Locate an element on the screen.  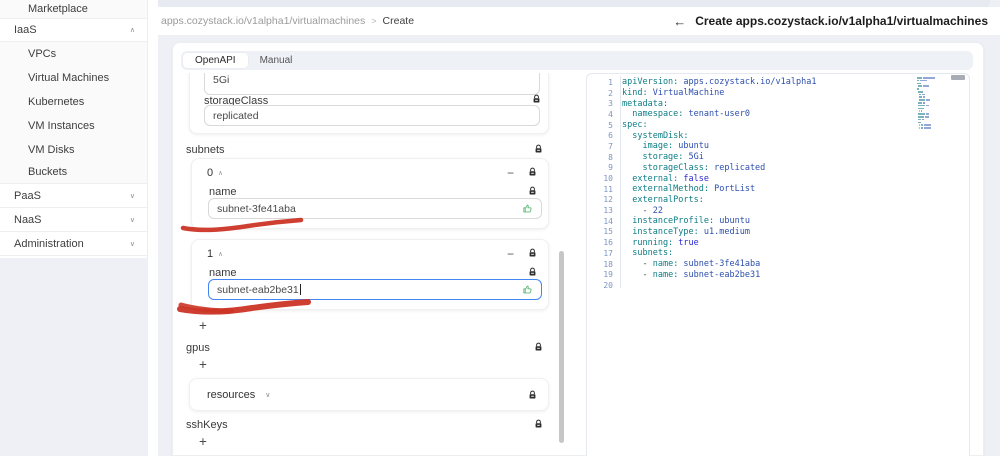
sidebar-item-label: Buckets is located at coordinates (48, 172).